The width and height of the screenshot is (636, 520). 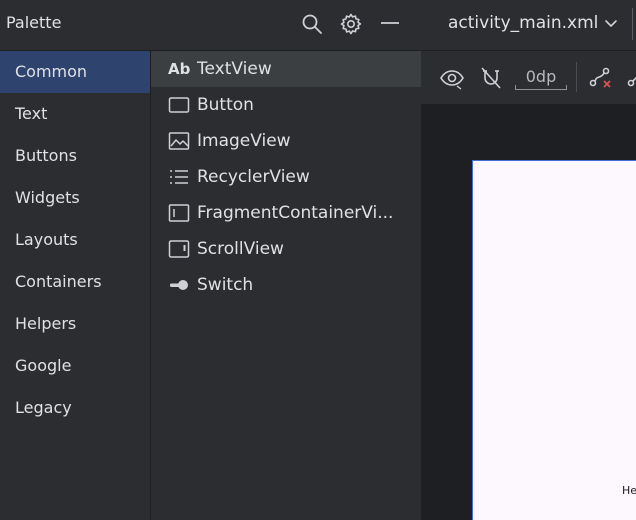 I want to click on category-google: Google, so click(x=75, y=366).